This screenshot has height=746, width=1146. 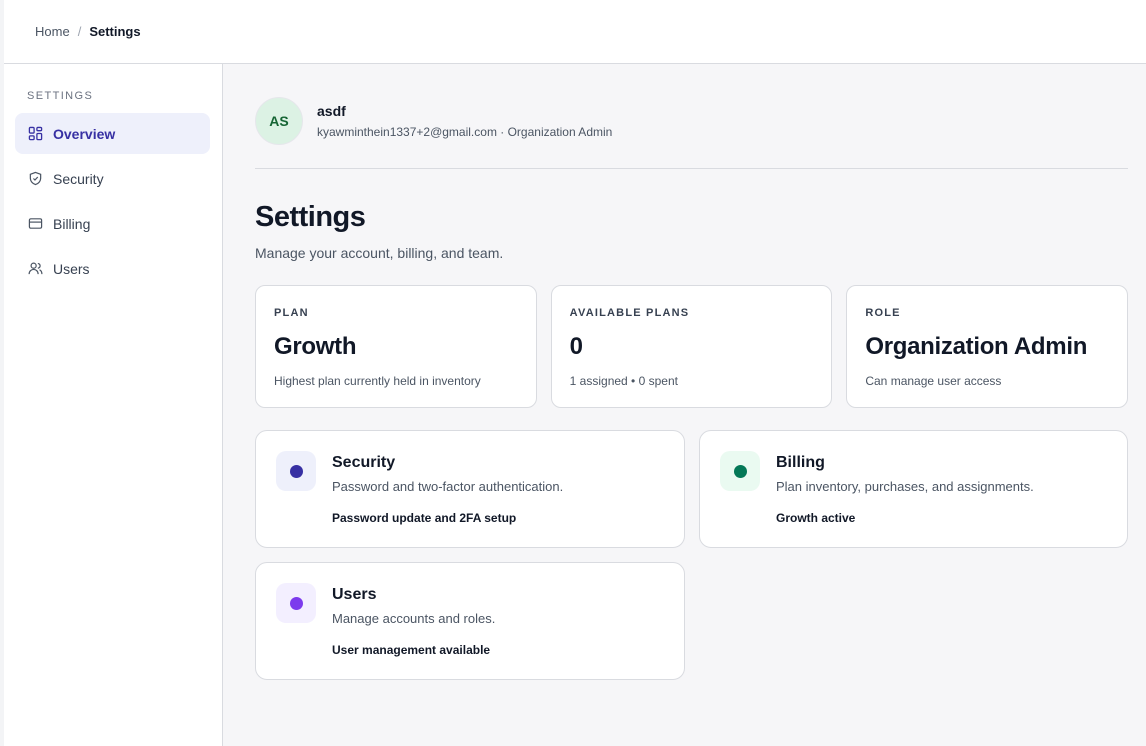 What do you see at coordinates (35, 179) in the screenshot?
I see `shield-icon` at bounding box center [35, 179].